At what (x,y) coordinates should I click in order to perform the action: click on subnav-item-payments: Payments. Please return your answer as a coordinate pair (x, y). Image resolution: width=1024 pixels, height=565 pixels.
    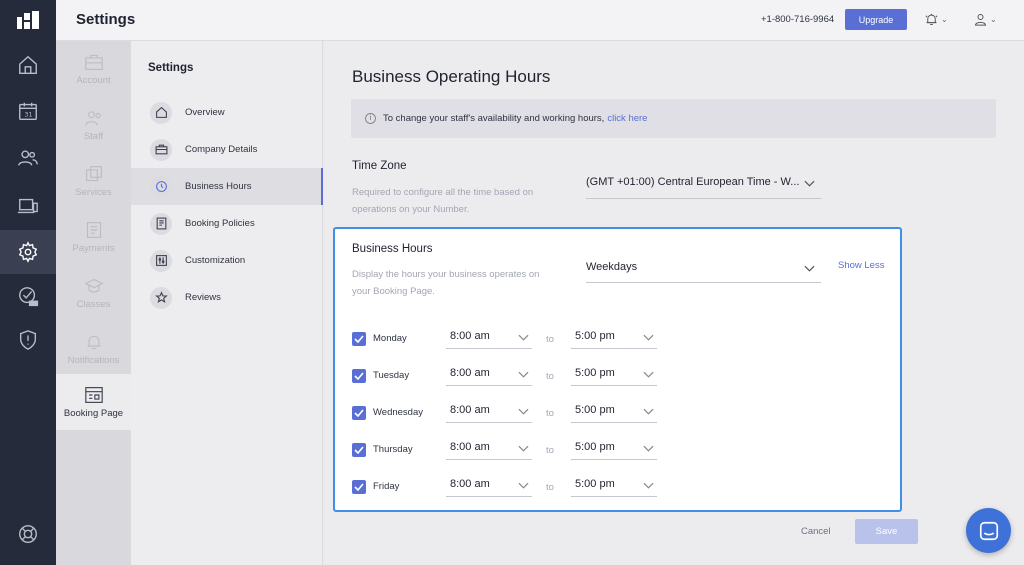
    Looking at the image, I should click on (93, 237).